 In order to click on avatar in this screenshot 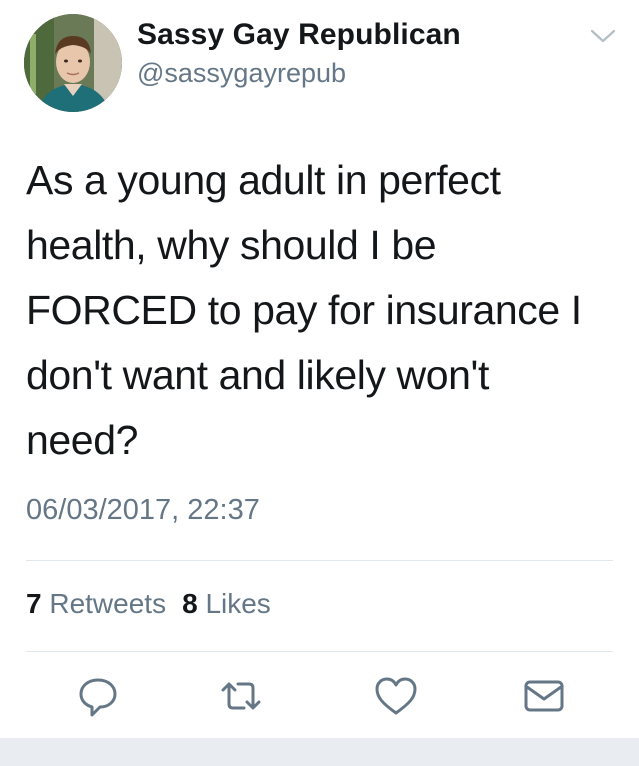, I will do `click(73, 63)`.